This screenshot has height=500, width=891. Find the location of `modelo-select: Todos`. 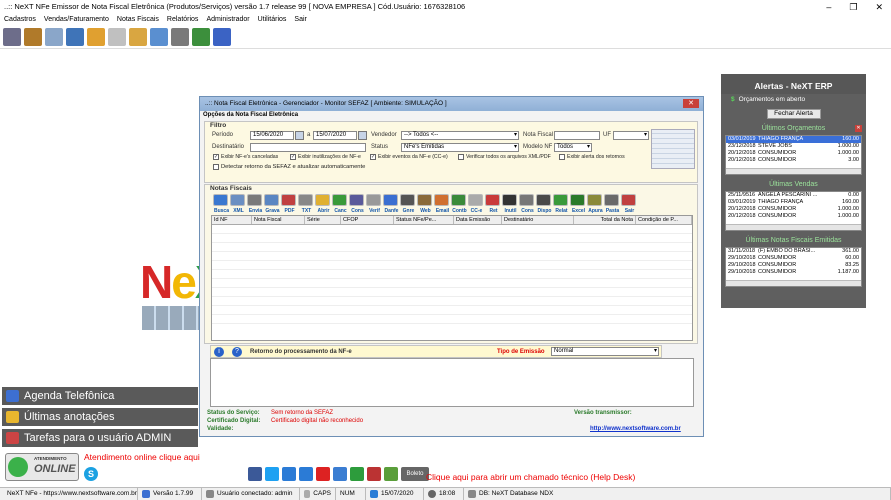

modelo-select: Todos is located at coordinates (573, 147).